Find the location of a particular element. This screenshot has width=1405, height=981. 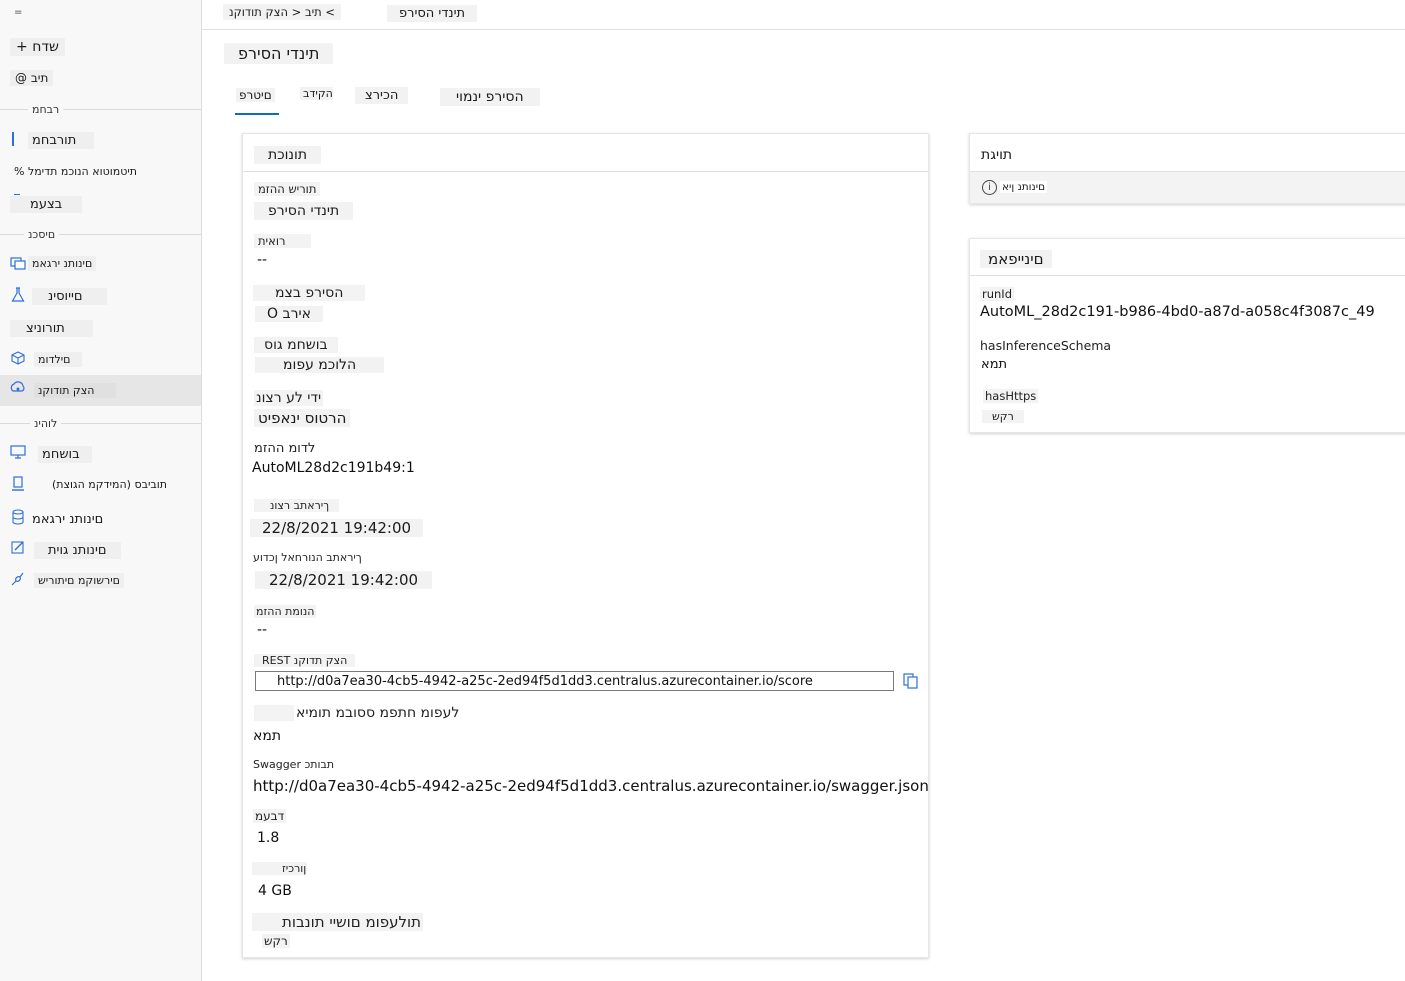

notebook-icon is located at coordinates (13, 139).